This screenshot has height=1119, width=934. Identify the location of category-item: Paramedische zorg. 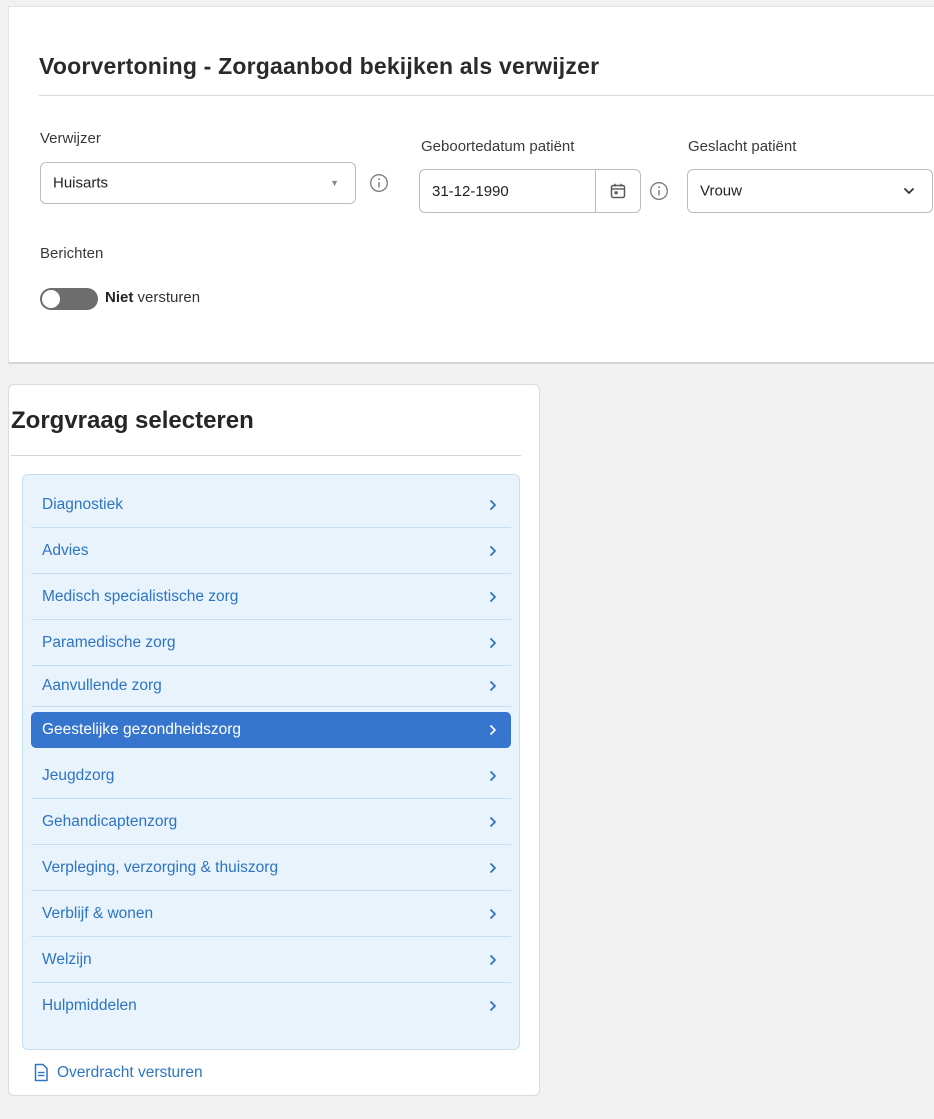
(271, 643).